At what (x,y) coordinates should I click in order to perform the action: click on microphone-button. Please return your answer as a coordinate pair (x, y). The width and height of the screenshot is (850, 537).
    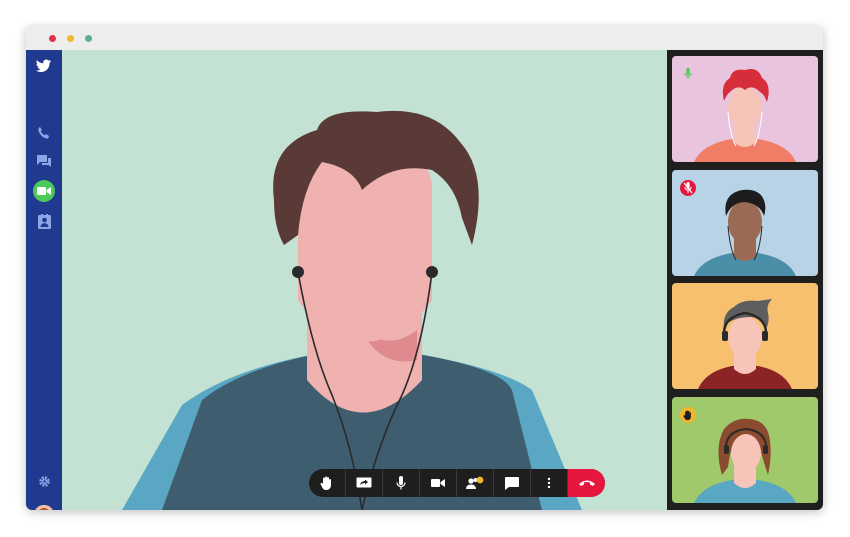
    Looking at the image, I should click on (401, 483).